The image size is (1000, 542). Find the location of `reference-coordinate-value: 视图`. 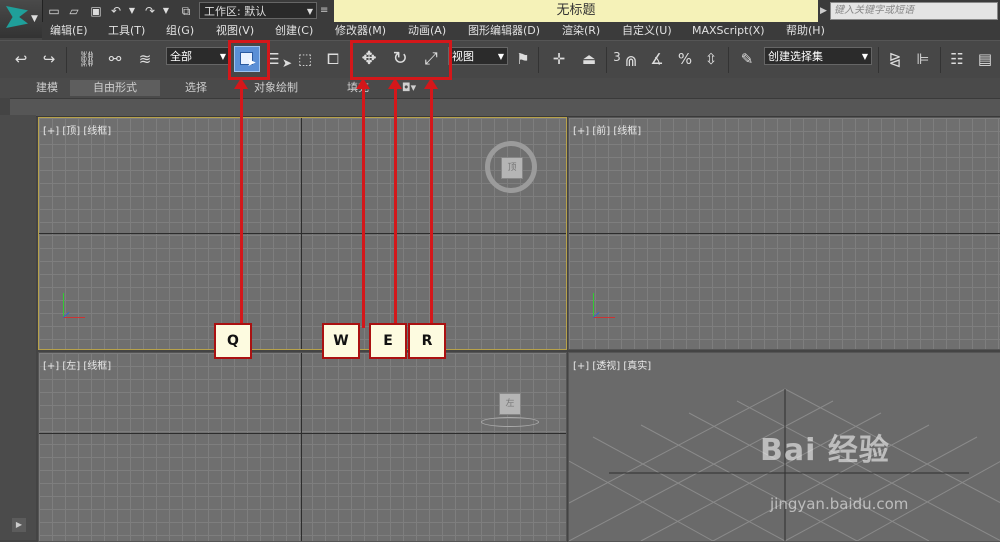

reference-coordinate-value: 视图 is located at coordinates (463, 56).